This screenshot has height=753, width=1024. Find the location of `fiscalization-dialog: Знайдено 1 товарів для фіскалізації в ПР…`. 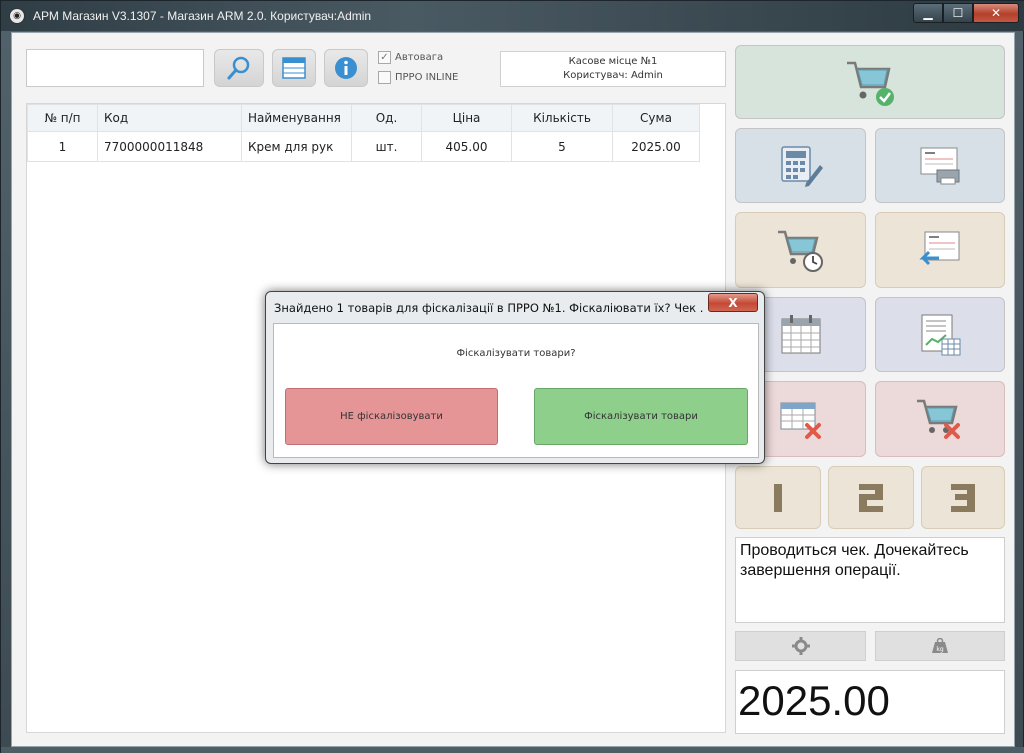

fiscalization-dialog: Знайдено 1 товарів для фіскалізації в ПР… is located at coordinates (515, 377).